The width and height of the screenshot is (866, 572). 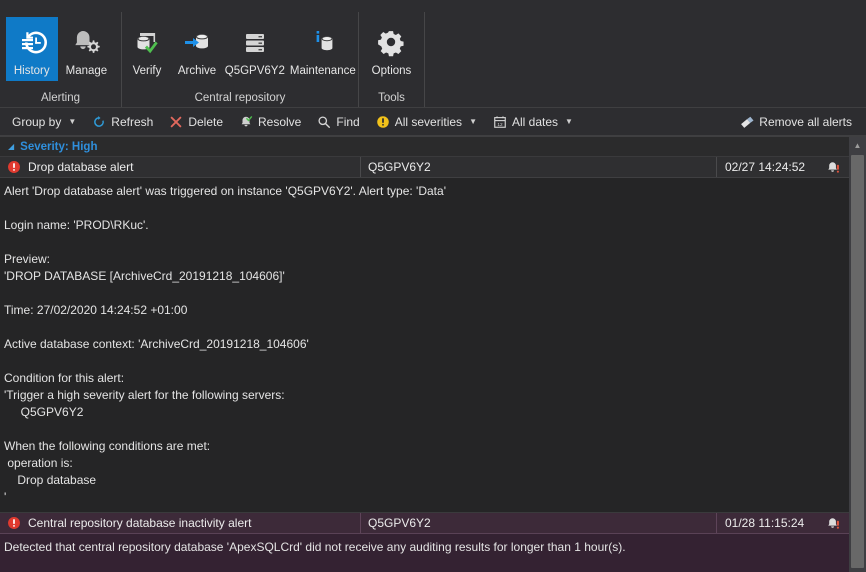 I want to click on manage-alerts-icon, so click(x=86, y=42).